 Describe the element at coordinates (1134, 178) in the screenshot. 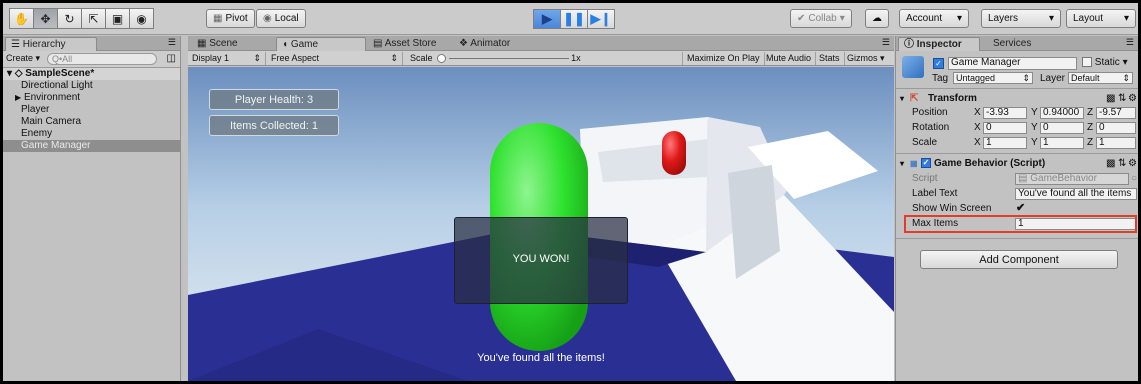

I see `object-picker-icon: ○` at that location.